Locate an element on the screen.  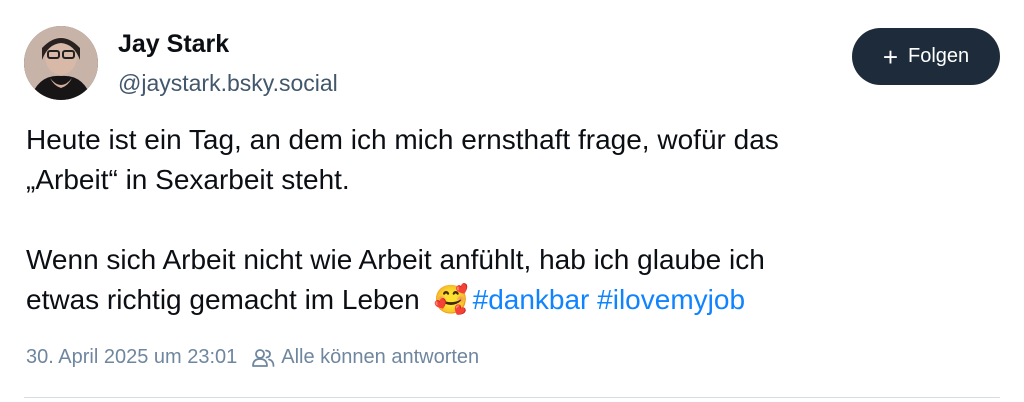
follow-button-label: Folgen is located at coordinates (939, 56).